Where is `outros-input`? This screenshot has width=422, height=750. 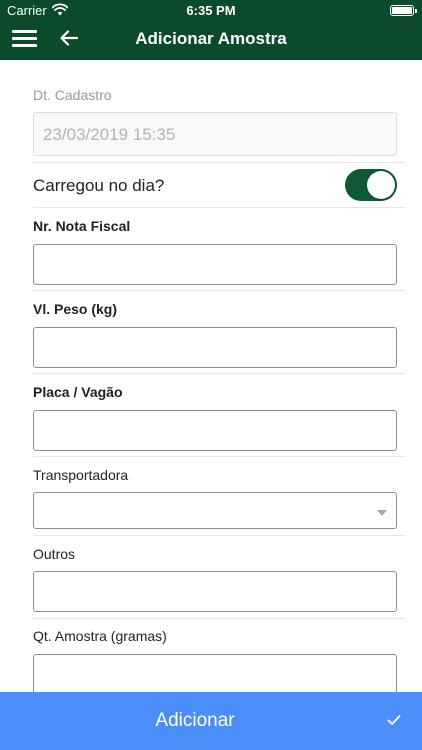 outros-input is located at coordinates (215, 591).